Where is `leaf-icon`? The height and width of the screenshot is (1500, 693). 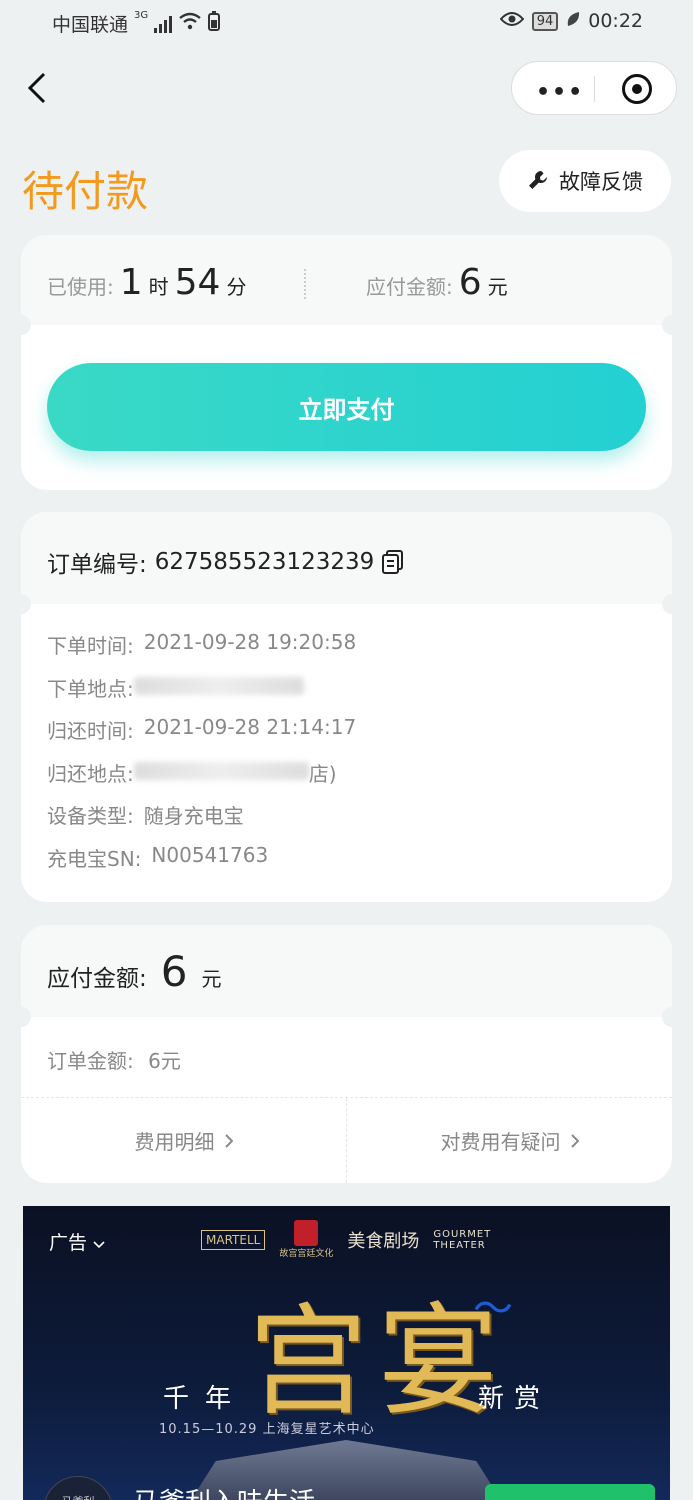 leaf-icon is located at coordinates (573, 21).